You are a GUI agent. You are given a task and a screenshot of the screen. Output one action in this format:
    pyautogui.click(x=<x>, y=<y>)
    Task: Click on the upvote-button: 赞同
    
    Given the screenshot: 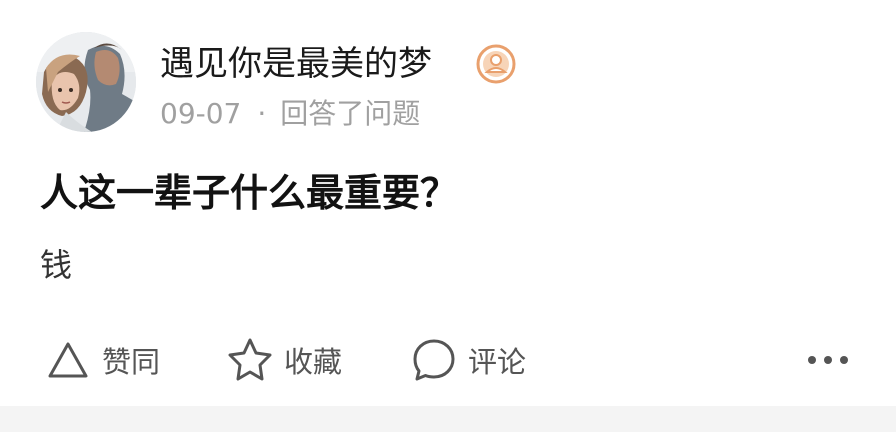 What is the action you would take?
    pyautogui.click(x=102, y=360)
    